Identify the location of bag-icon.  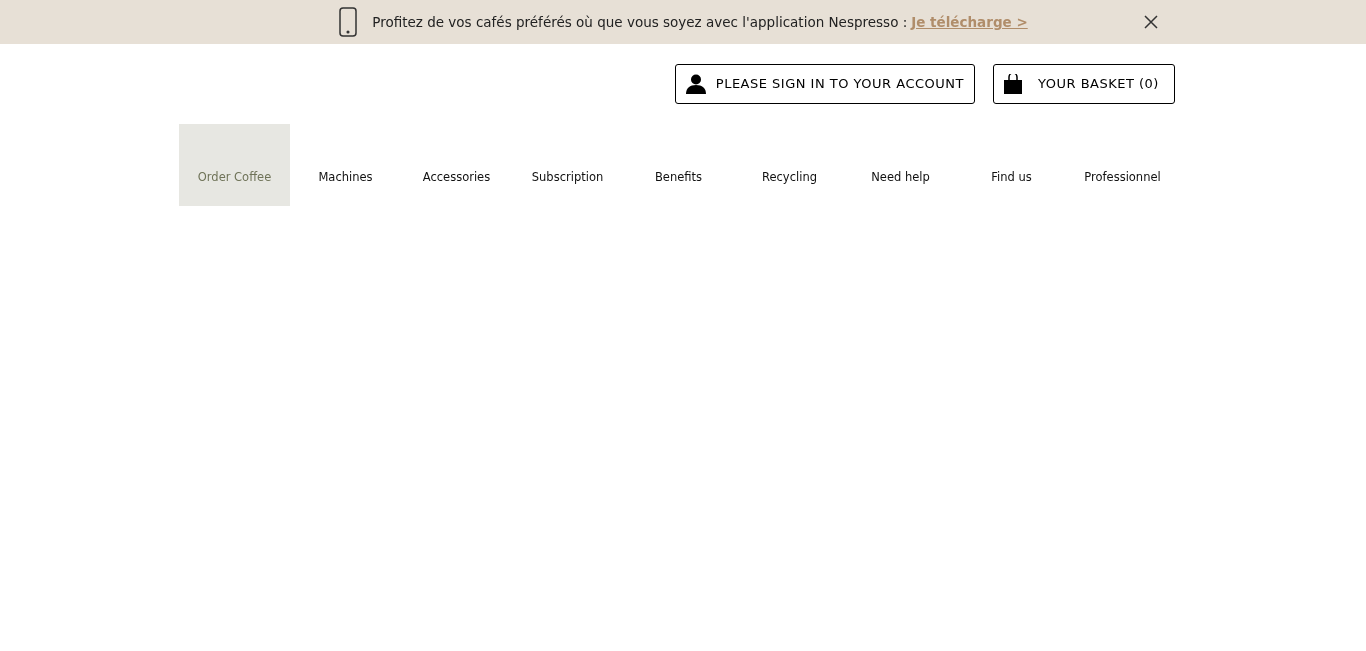
(1013, 84).